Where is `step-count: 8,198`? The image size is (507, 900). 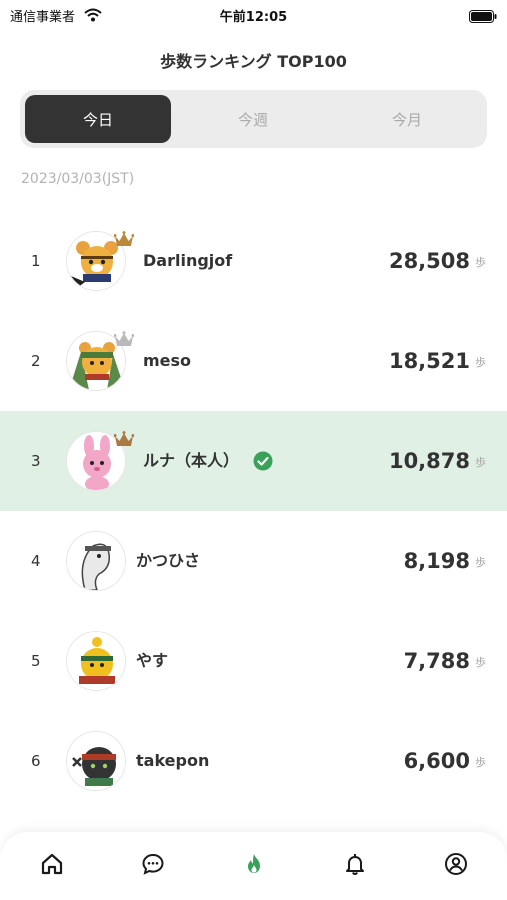 step-count: 8,198 is located at coordinates (436, 561).